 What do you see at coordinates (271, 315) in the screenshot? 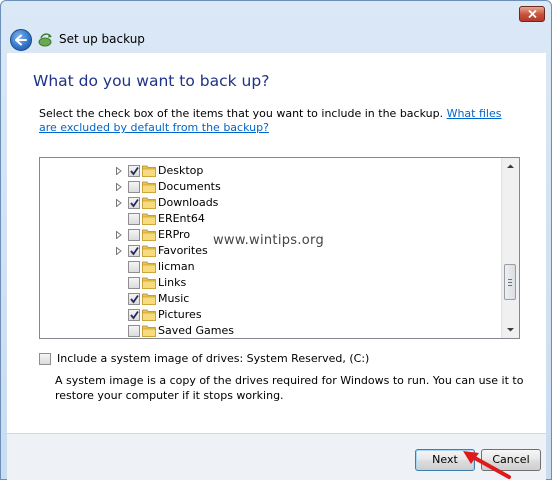
I see `tree-item: Pictures` at bounding box center [271, 315].